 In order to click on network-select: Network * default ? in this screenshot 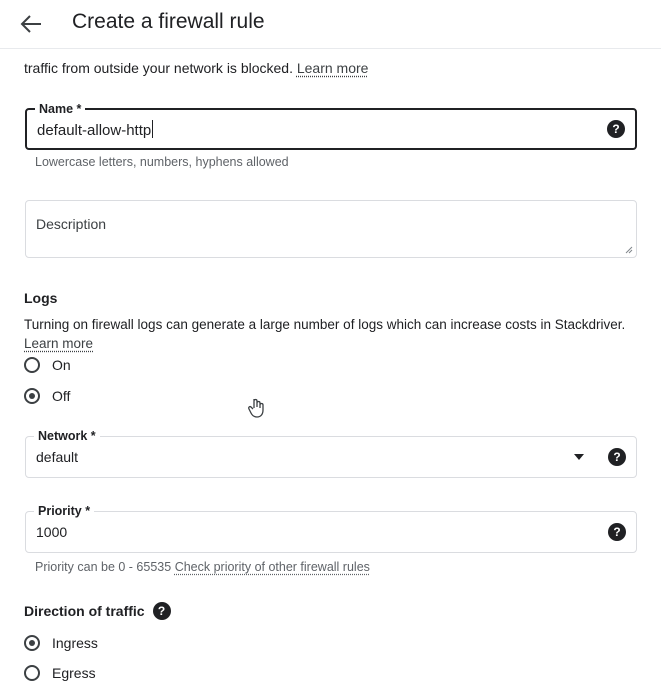, I will do `click(331, 453)`.